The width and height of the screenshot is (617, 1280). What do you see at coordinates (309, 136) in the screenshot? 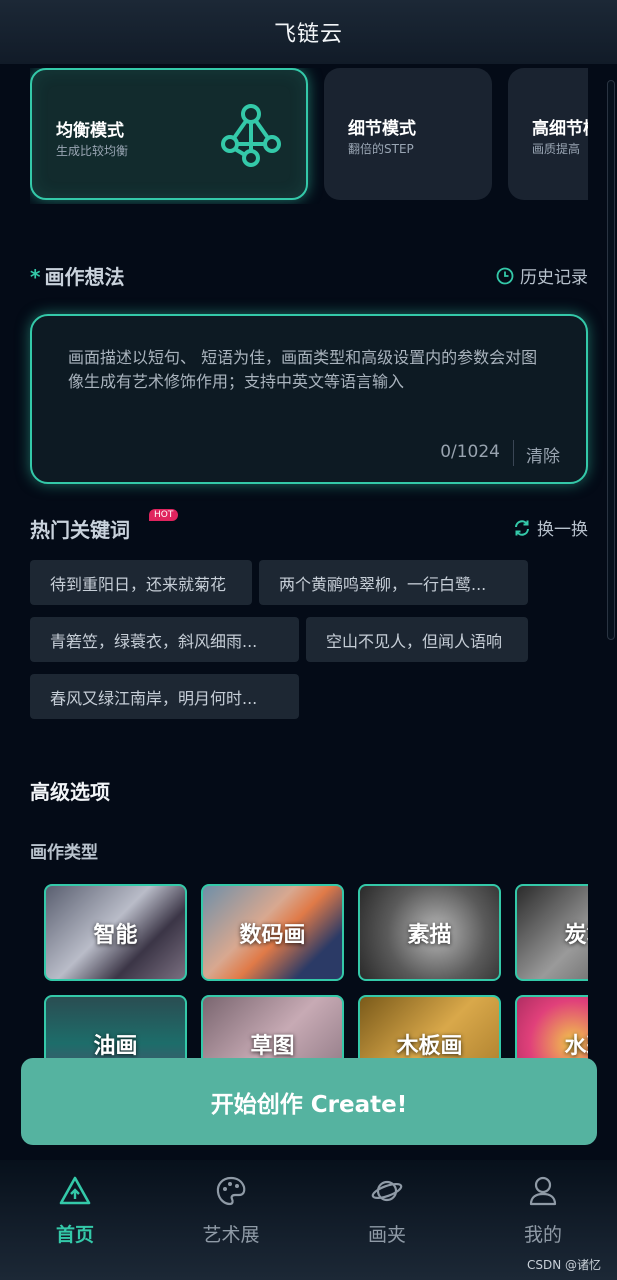
I see `mode-selector: 均衡模式 生成比较均衡 细节模式 翻倍的STEP 高细节模 画质提高` at bounding box center [309, 136].